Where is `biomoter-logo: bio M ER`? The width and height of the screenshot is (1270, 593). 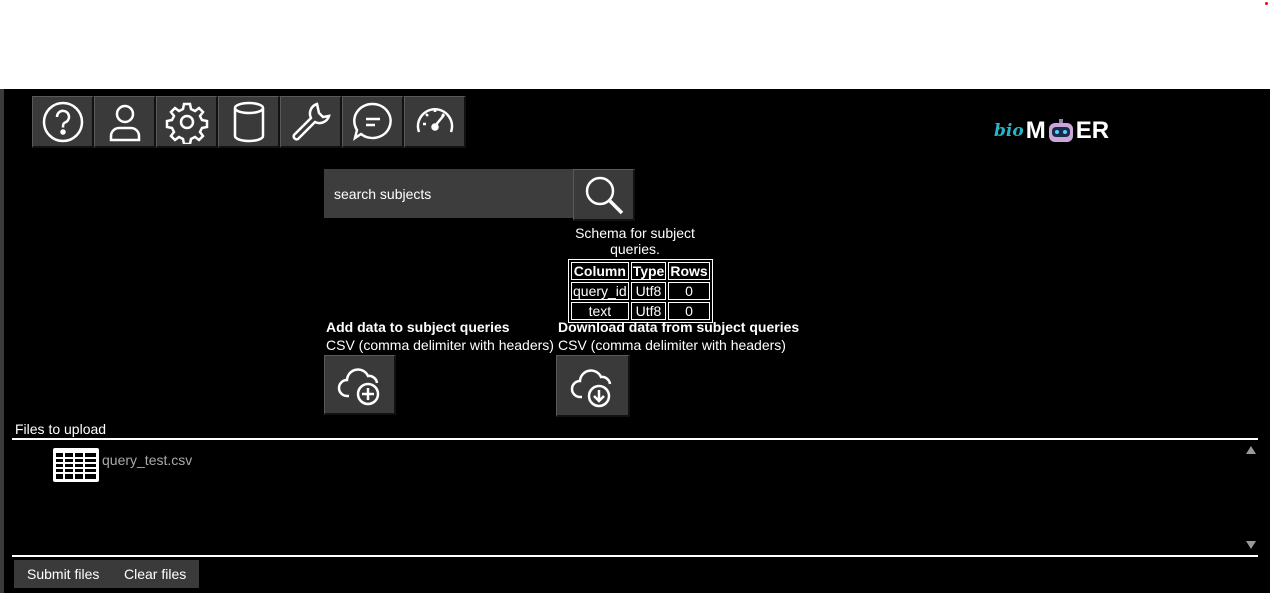
biomoter-logo: bio M ER is located at coordinates (1051, 131).